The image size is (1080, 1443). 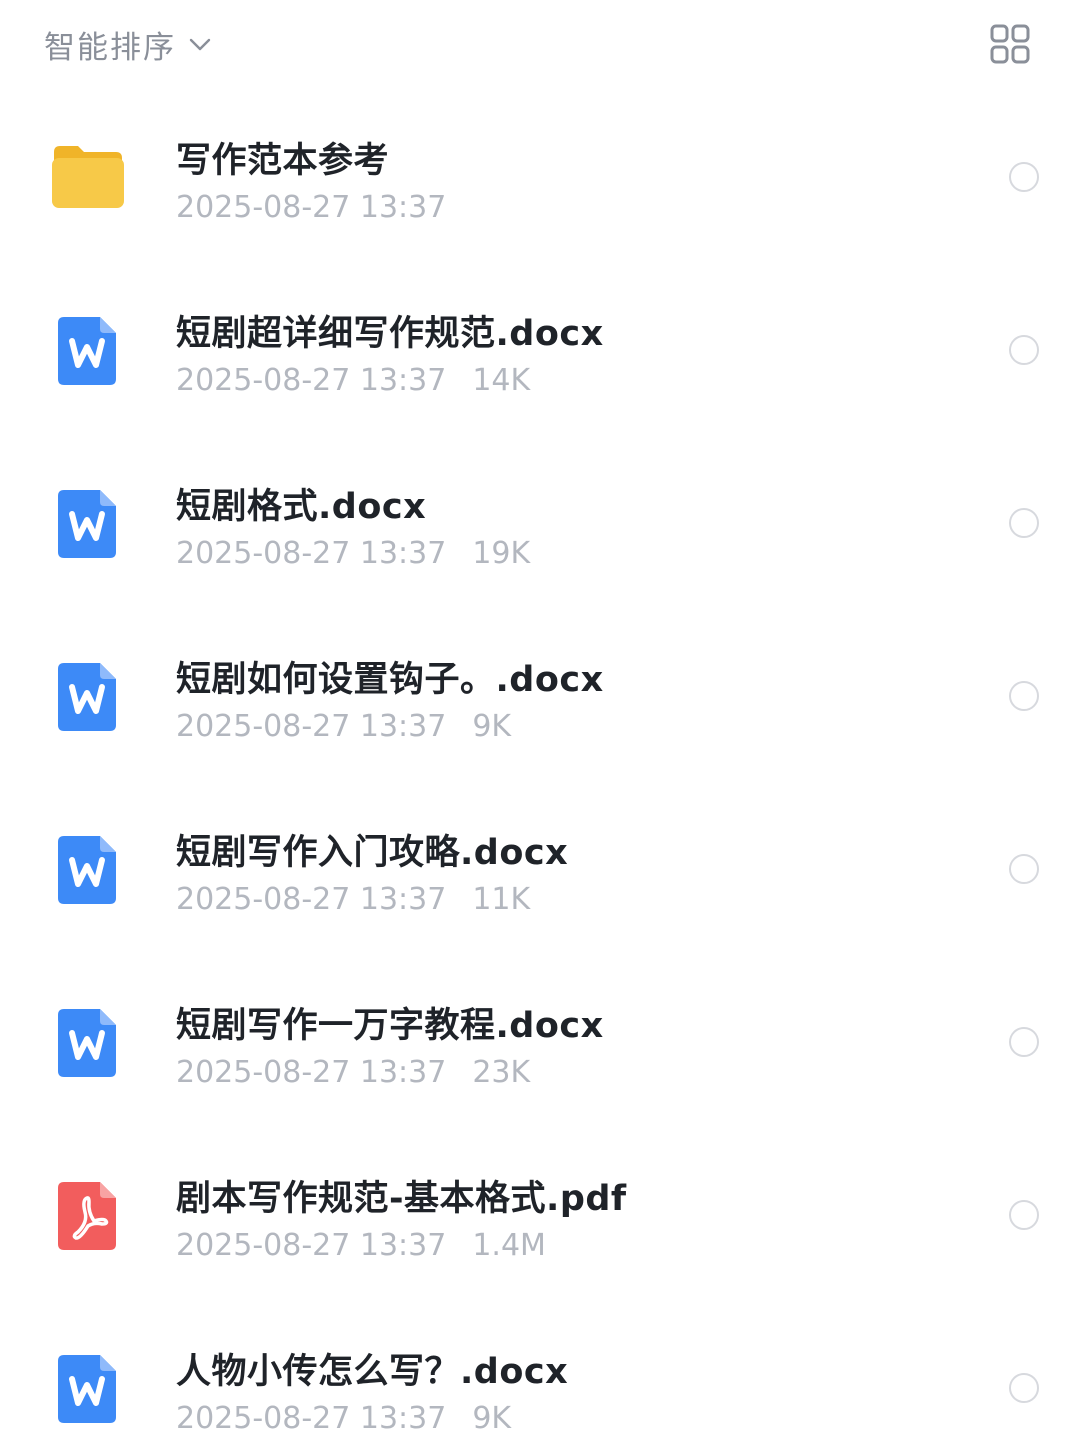 I want to click on file-name: 短剧写作一万字教程.docx, so click(x=390, y=1026).